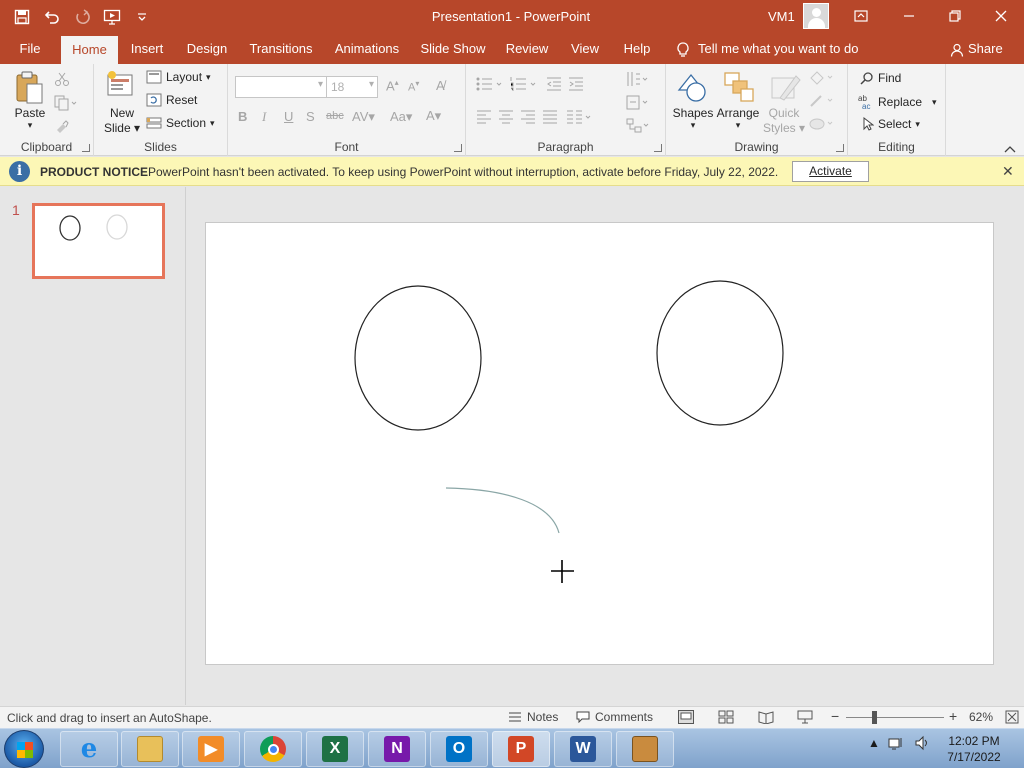 Image resolution: width=1024 pixels, height=768 pixels. I want to click on slide-show-view-icon, so click(805, 717).